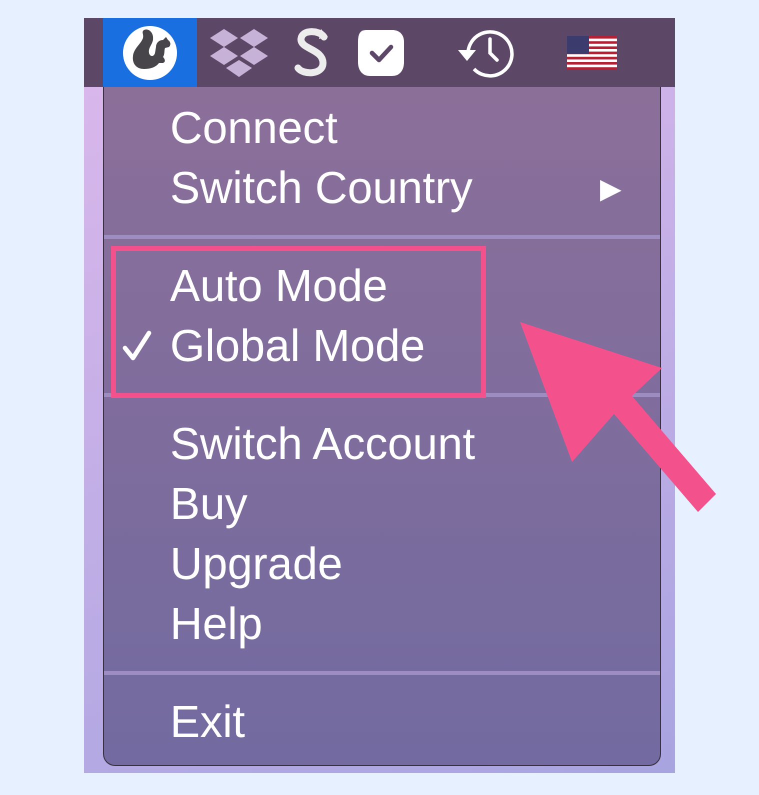  Describe the element at coordinates (298, 346) in the screenshot. I see `menu-item: Global Mode` at that location.